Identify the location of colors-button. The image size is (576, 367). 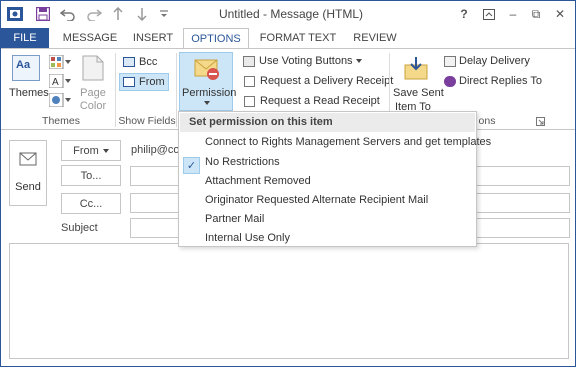
(59, 63).